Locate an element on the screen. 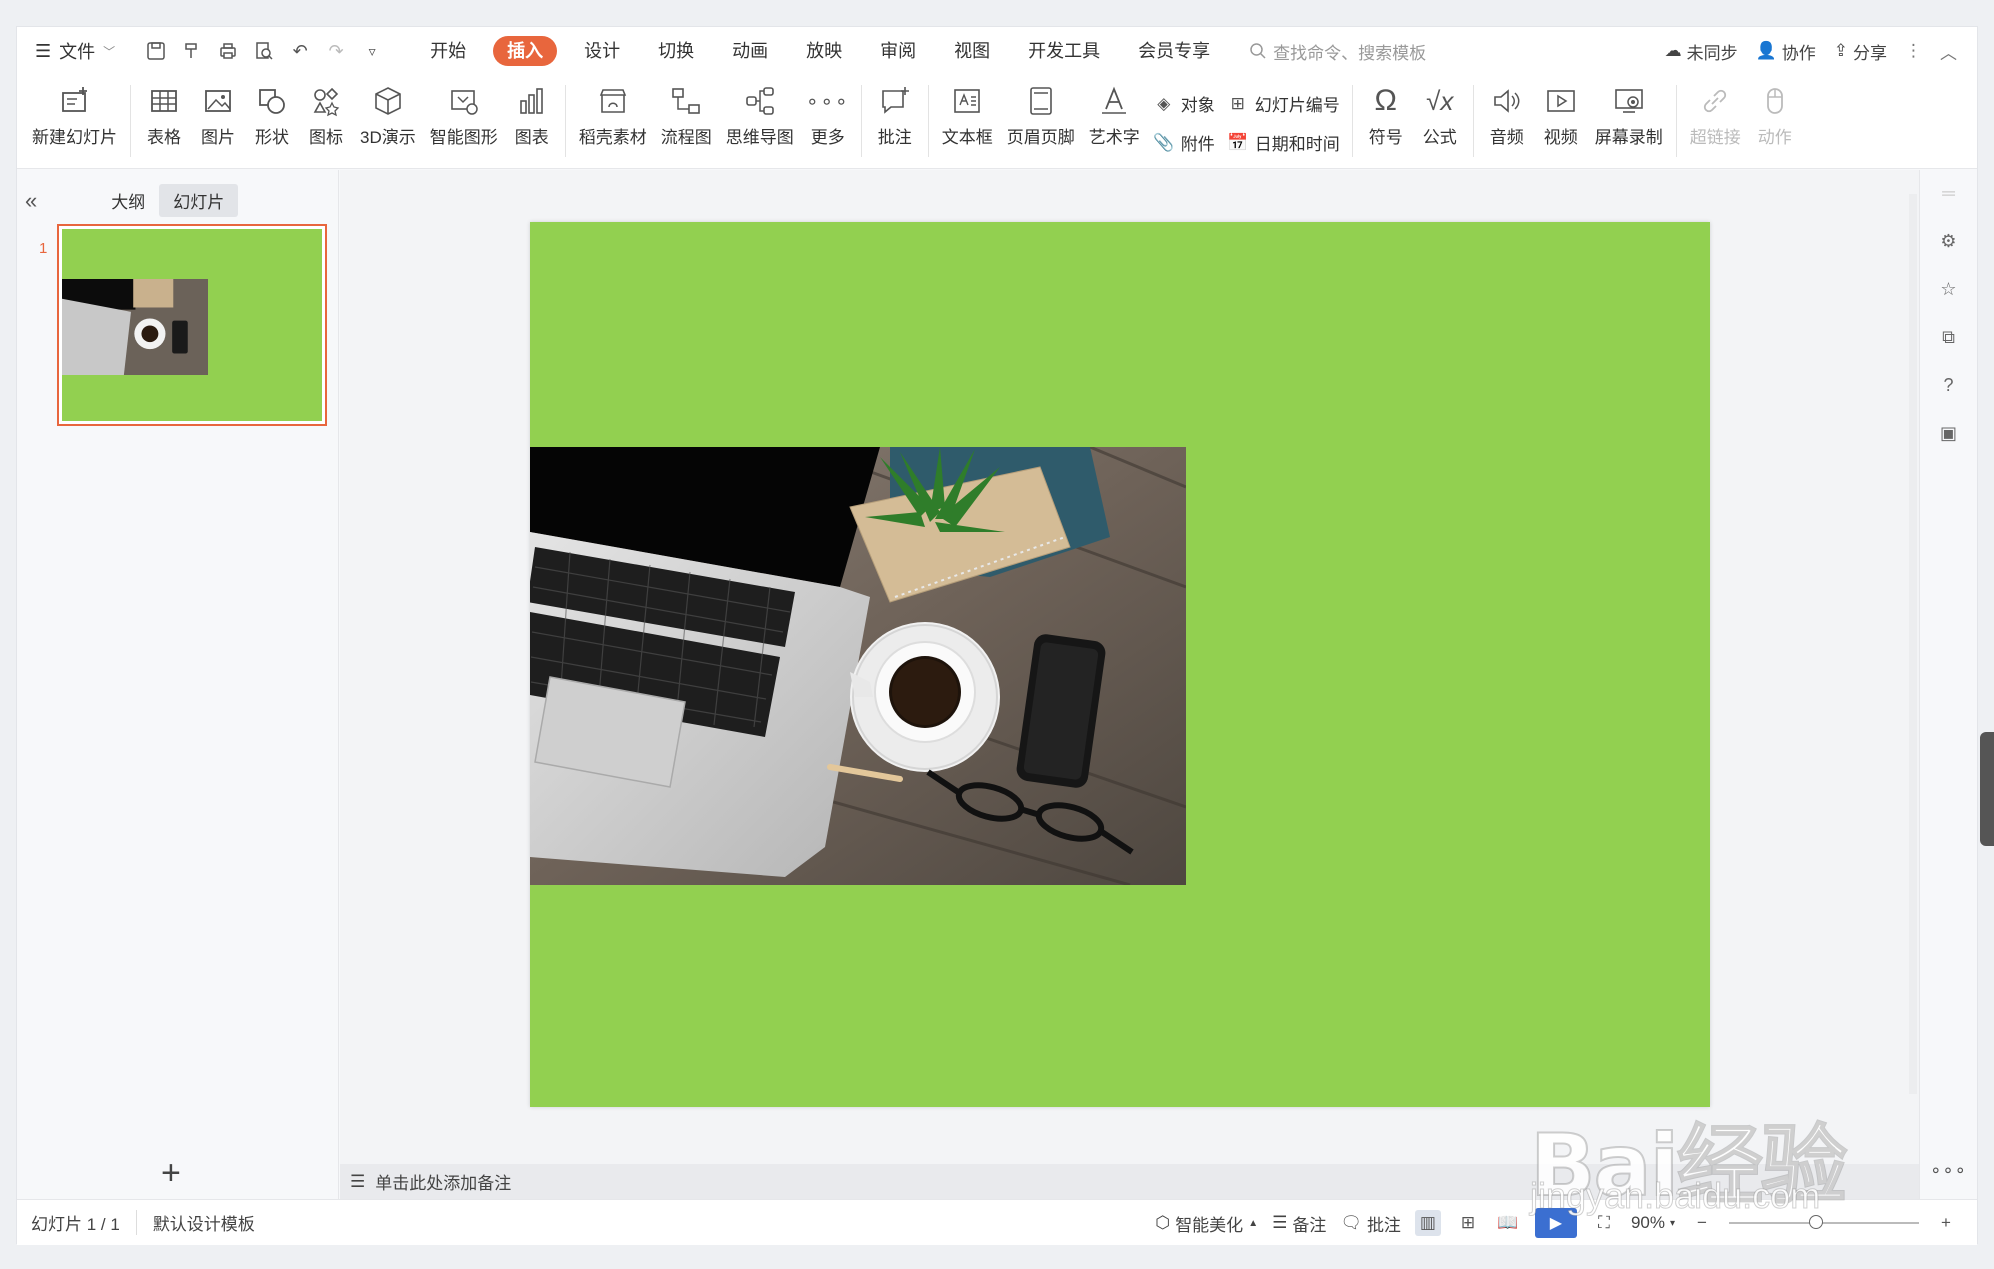 The image size is (1994, 1269). datetime-button: 📅 日期和时间 is located at coordinates (1283, 142).